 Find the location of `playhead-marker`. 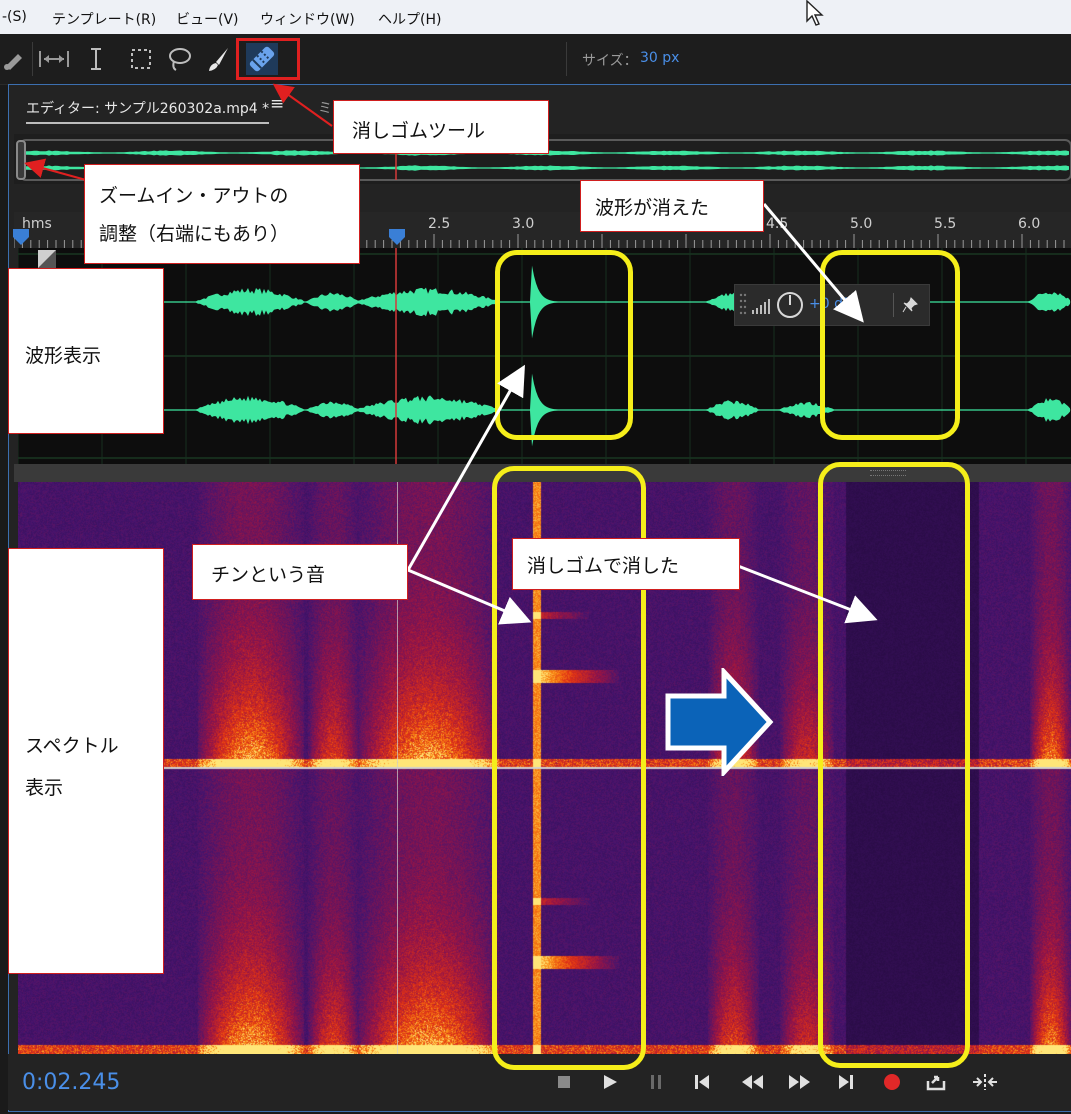

playhead-marker is located at coordinates (397, 237).